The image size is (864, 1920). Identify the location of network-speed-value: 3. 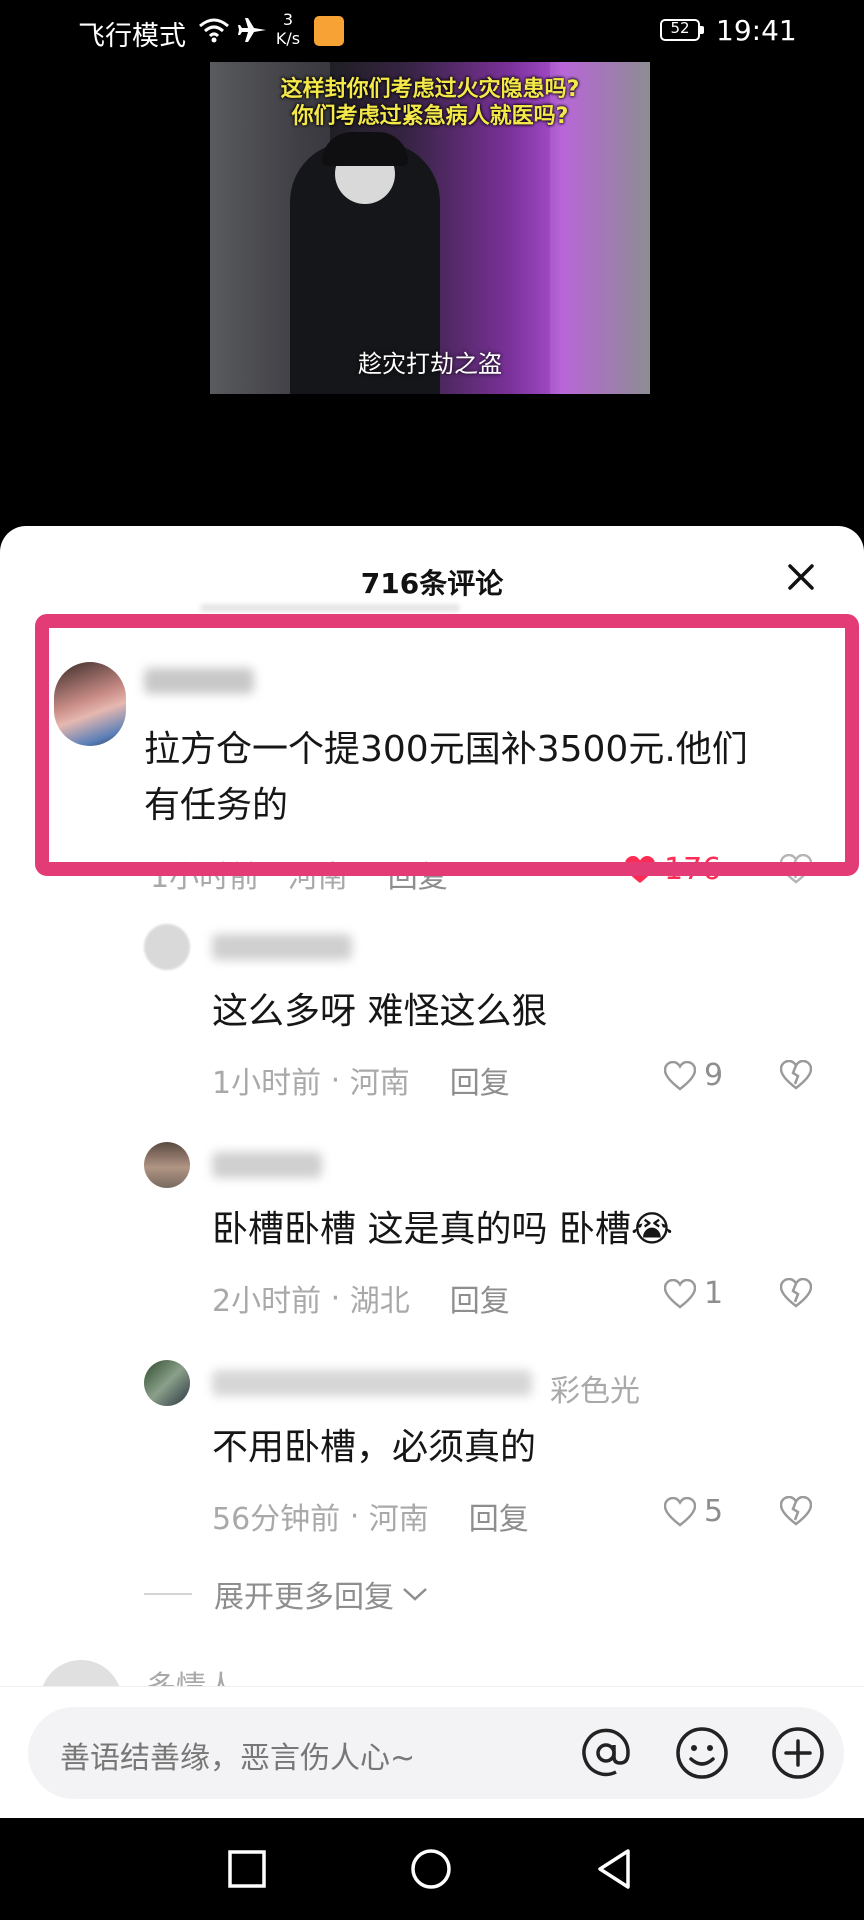
(288, 19).